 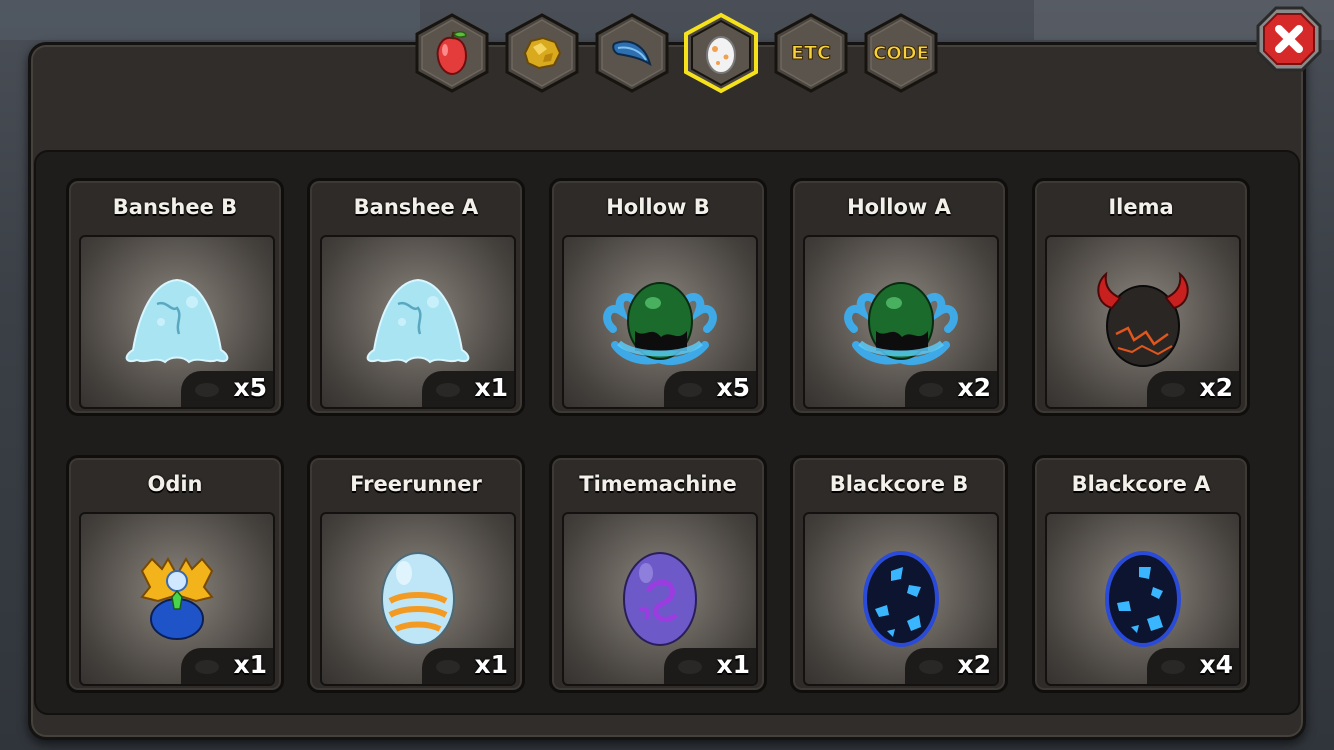 I want to click on red-fruit-icon, so click(x=452, y=53).